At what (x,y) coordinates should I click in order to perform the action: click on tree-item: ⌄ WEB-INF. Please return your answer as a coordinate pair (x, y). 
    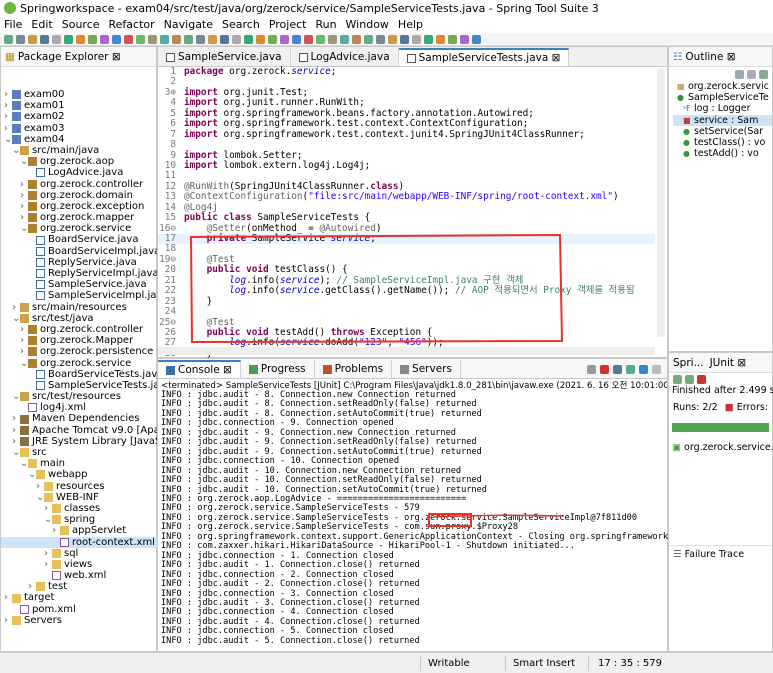
    Looking at the image, I should click on (79, 497).